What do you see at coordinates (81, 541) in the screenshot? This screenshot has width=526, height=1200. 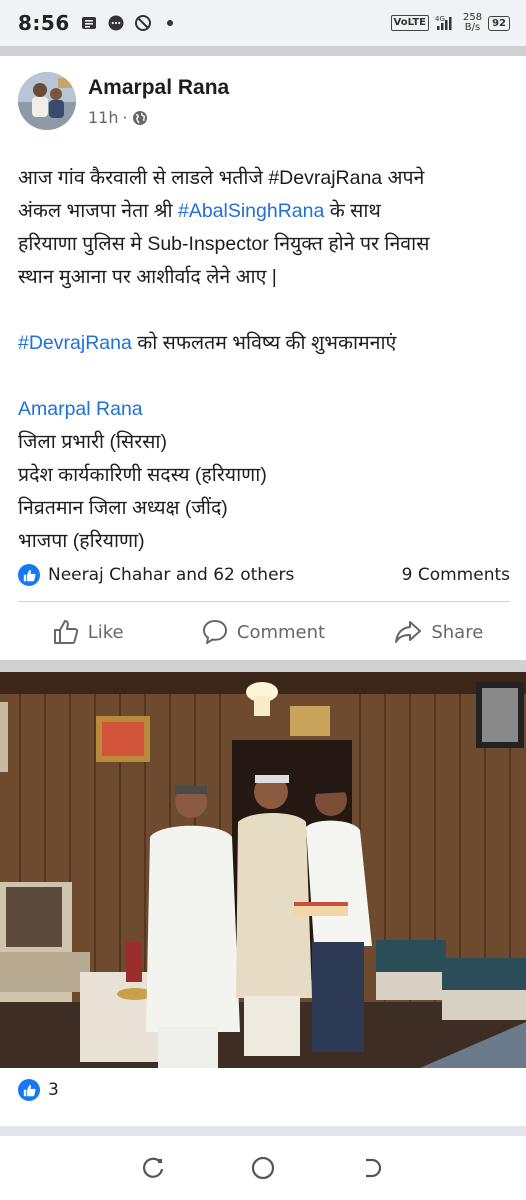 I see `body-line: भाजपा (हरियाणा)` at bounding box center [81, 541].